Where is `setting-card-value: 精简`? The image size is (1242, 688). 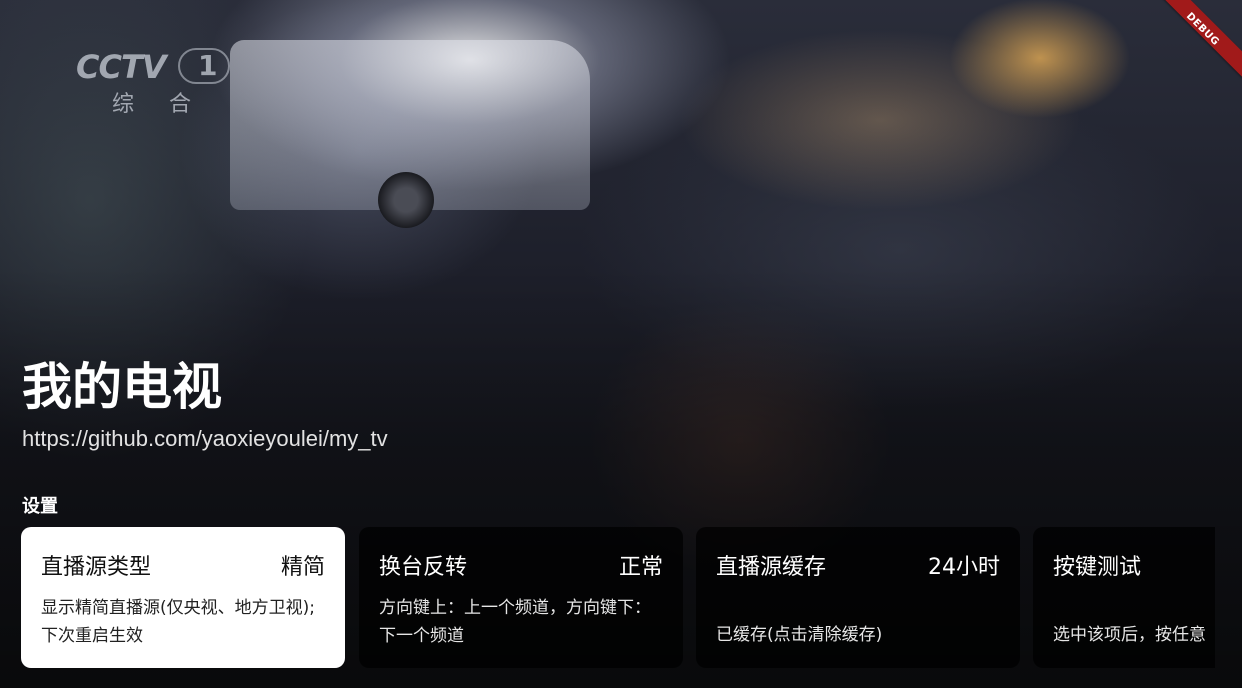 setting-card-value: 精简 is located at coordinates (302, 567).